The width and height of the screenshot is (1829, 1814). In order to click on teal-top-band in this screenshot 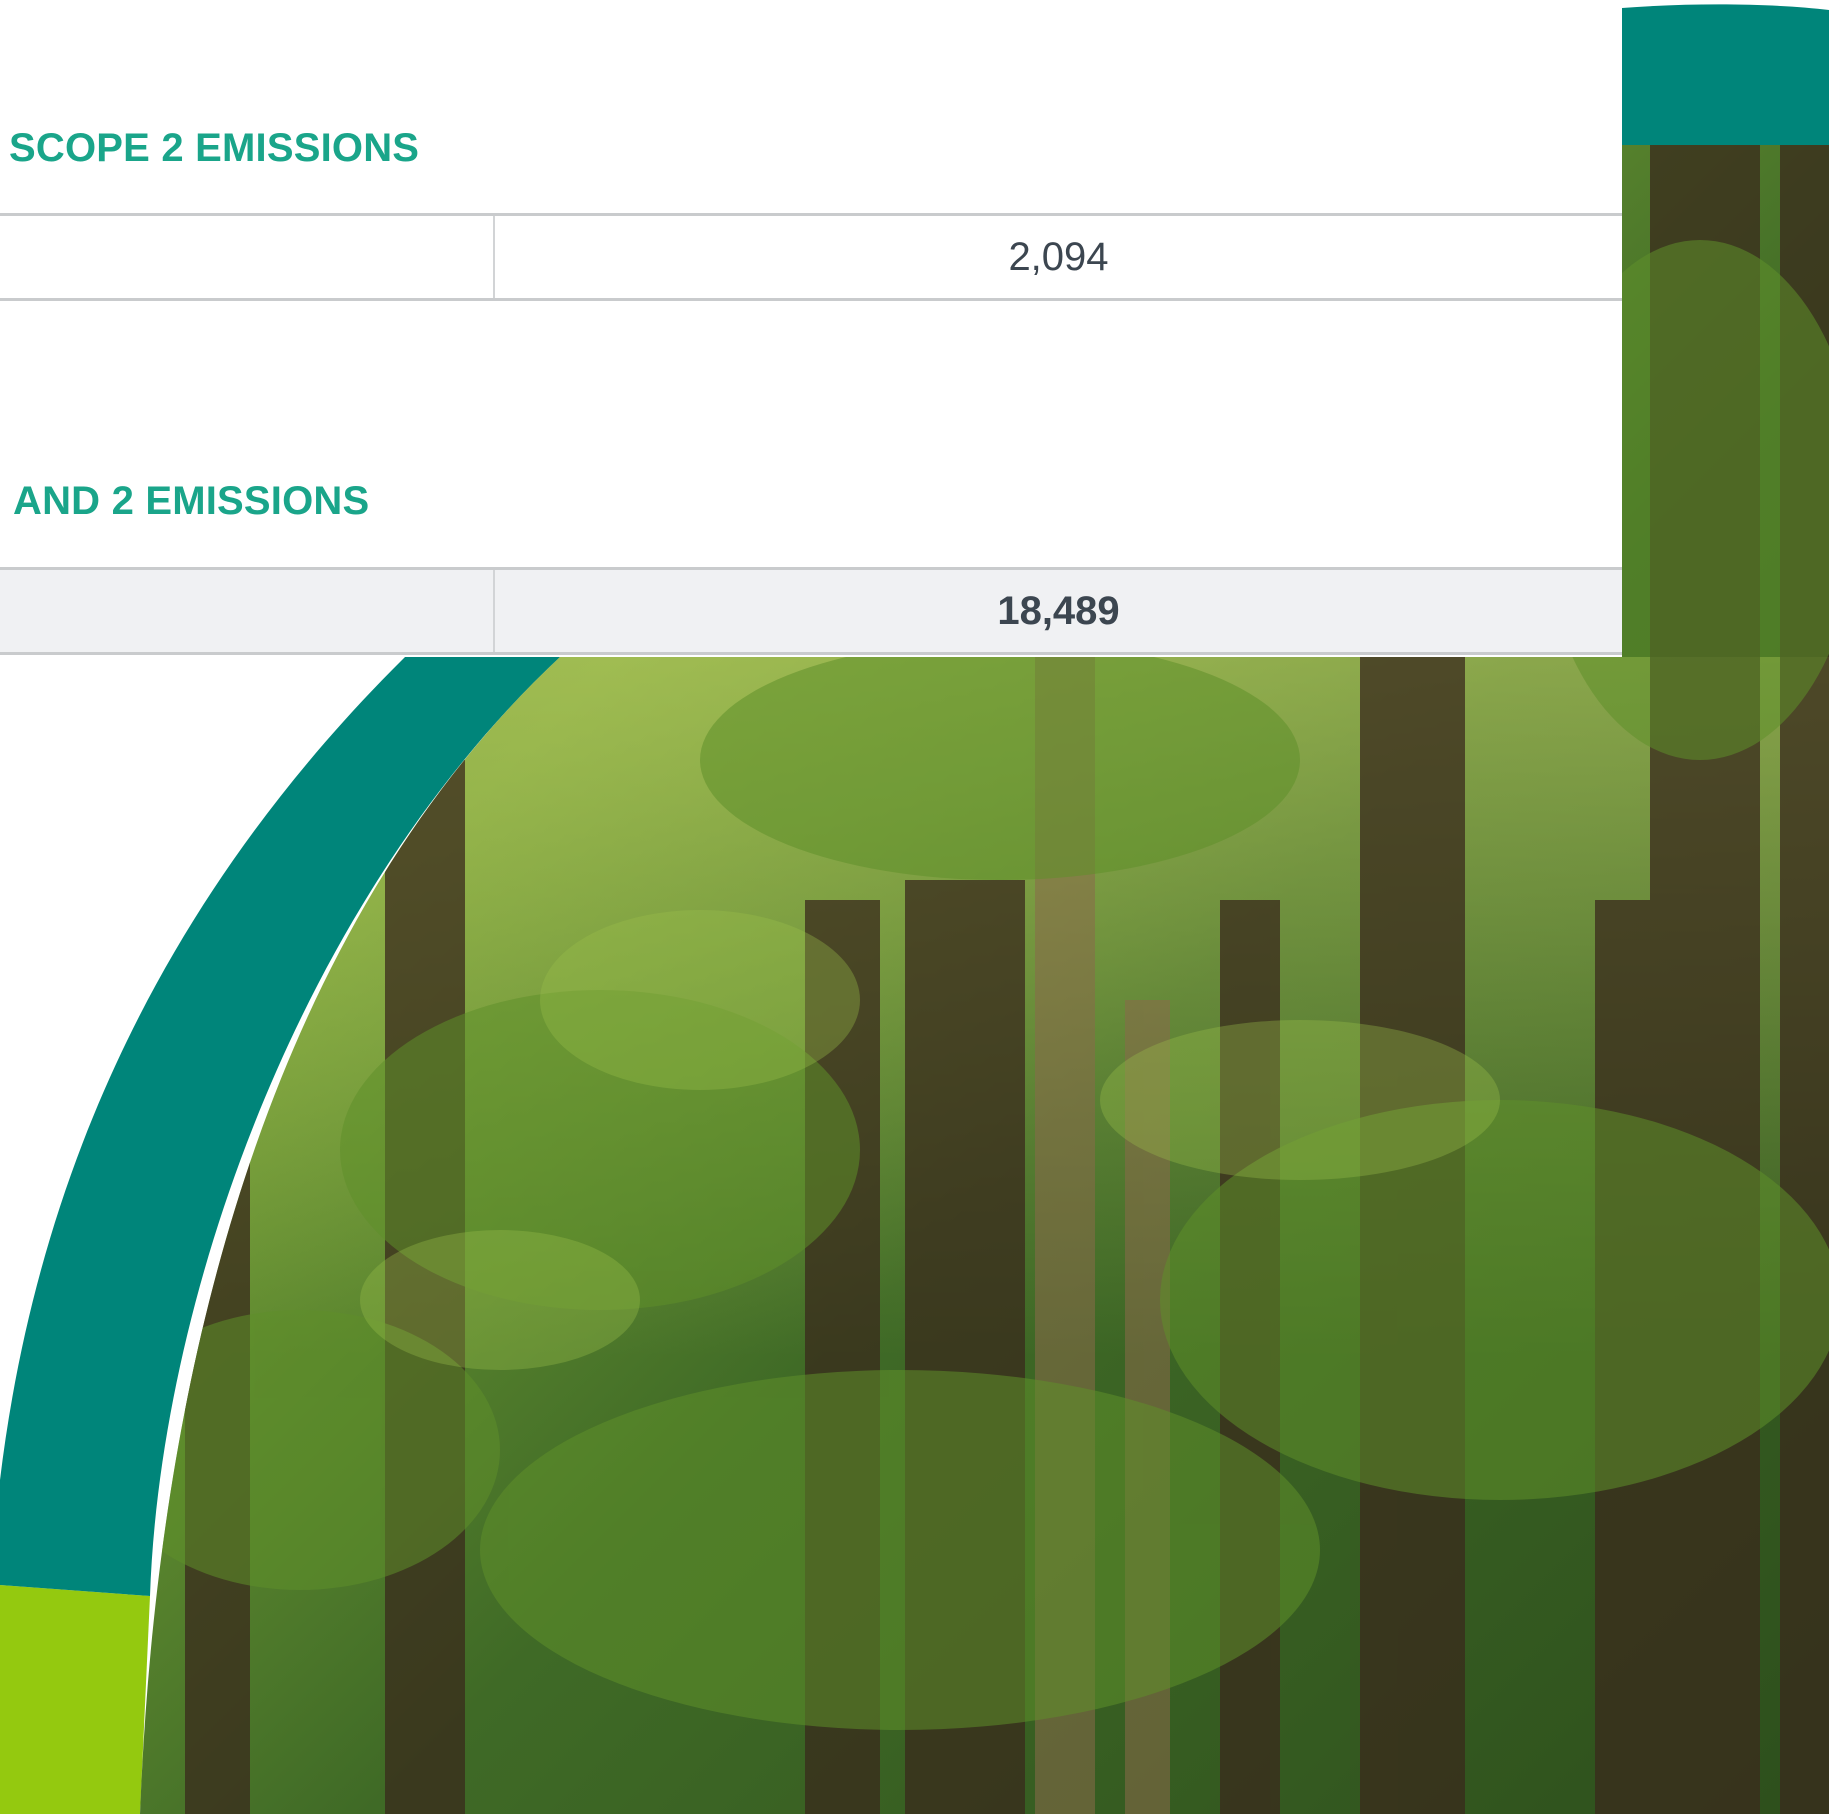, I will do `click(1725, 77)`.